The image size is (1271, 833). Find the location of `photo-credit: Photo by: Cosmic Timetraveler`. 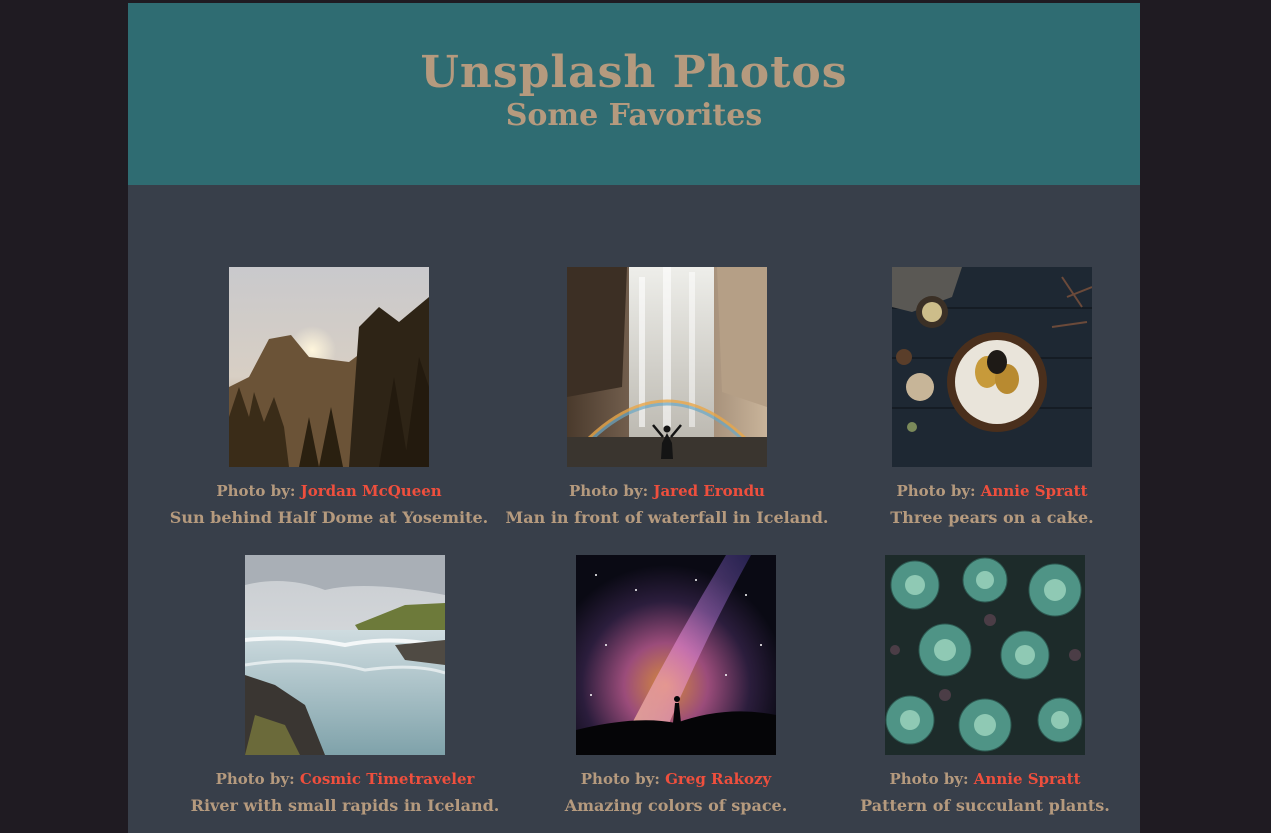

photo-credit: Photo by: Cosmic Timetraveler is located at coordinates (345, 779).